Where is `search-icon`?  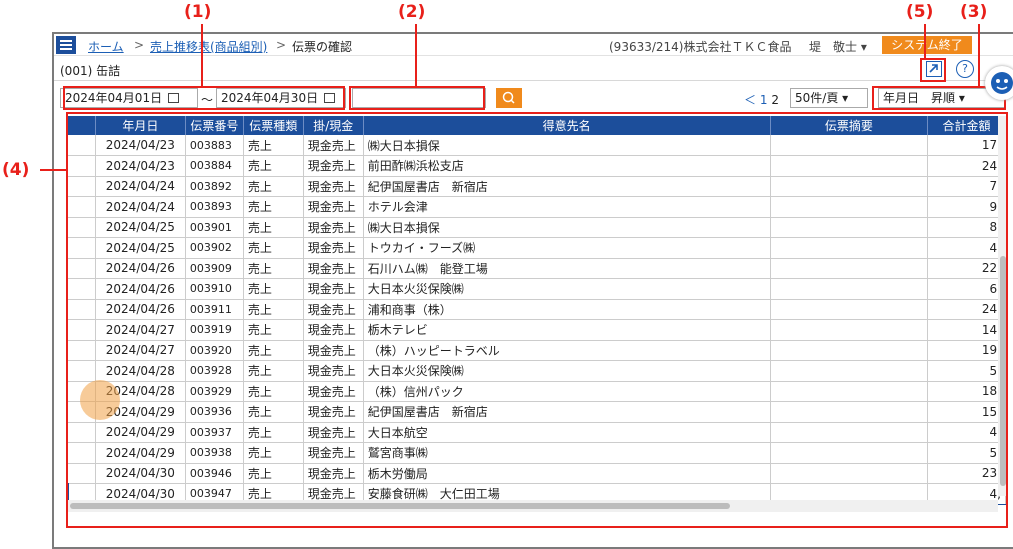
search-icon is located at coordinates (508, 97).